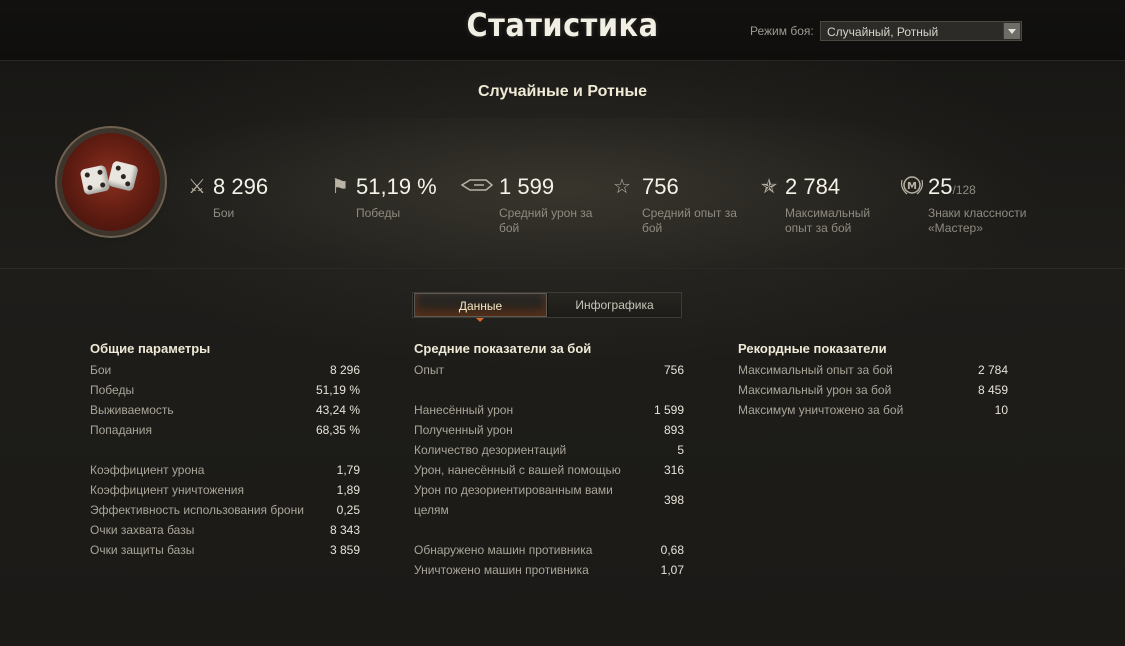 The height and width of the screenshot is (646, 1125). I want to click on flag-icon: ⚑, so click(340, 187).